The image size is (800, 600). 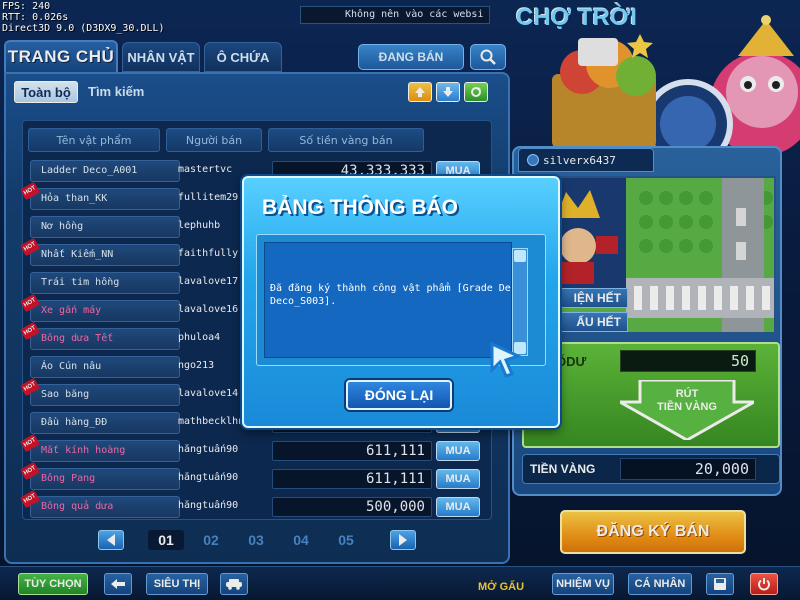 I want to click on scroll-up-icon, so click(x=520, y=256).